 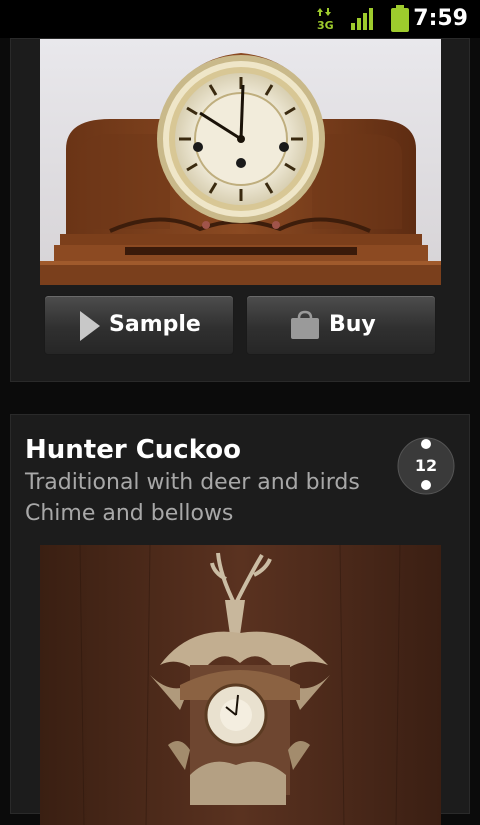 I want to click on play-icon, so click(x=90, y=326).